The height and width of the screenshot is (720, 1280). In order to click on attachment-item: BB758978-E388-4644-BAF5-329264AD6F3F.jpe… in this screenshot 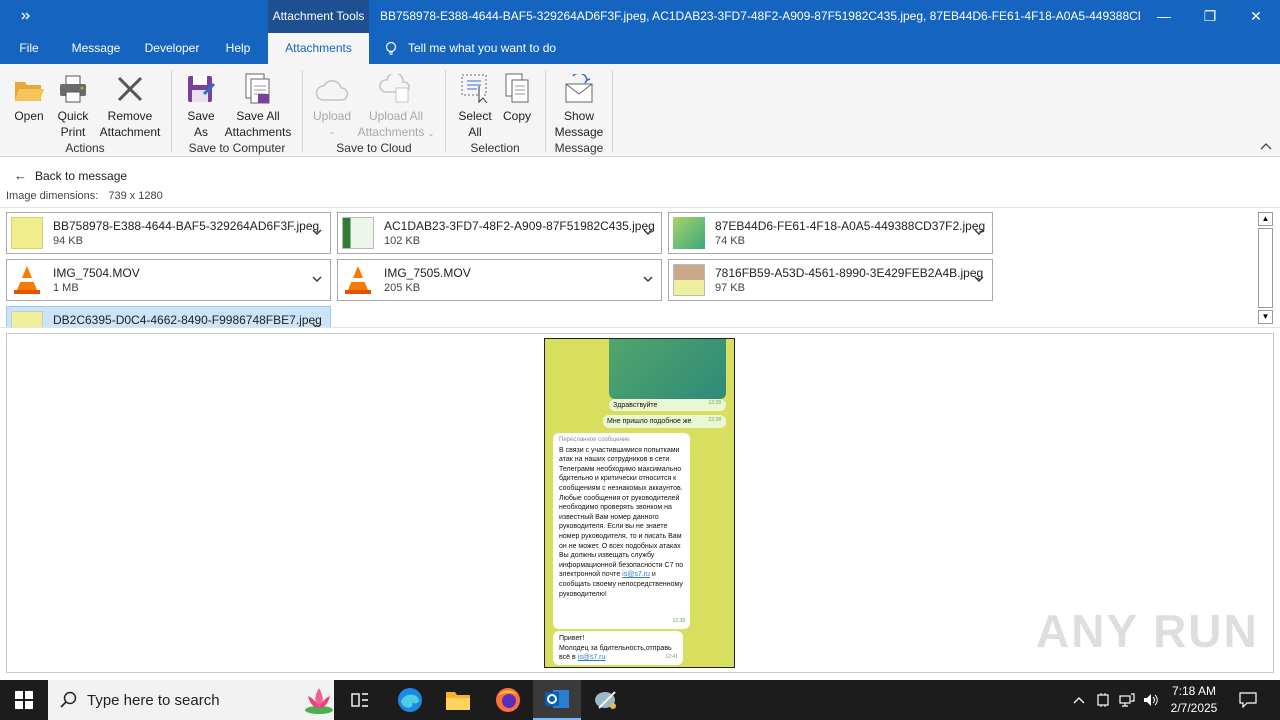, I will do `click(168, 233)`.